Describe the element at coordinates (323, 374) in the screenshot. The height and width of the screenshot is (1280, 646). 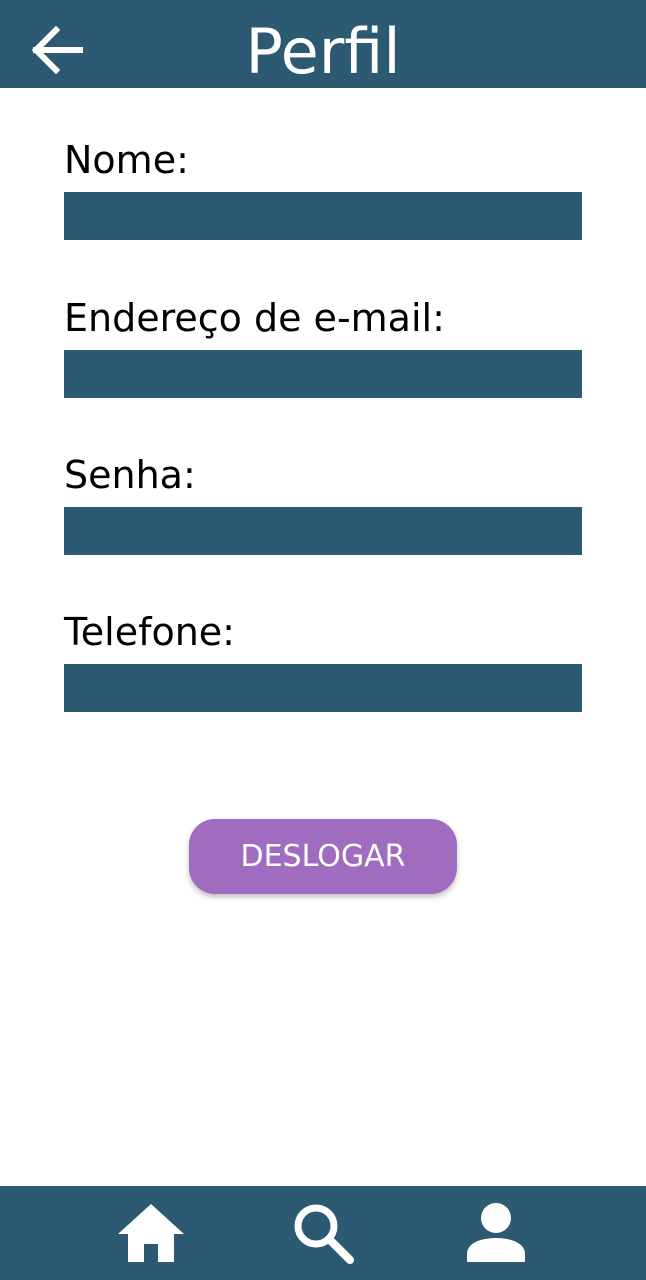
I see `email-input` at that location.